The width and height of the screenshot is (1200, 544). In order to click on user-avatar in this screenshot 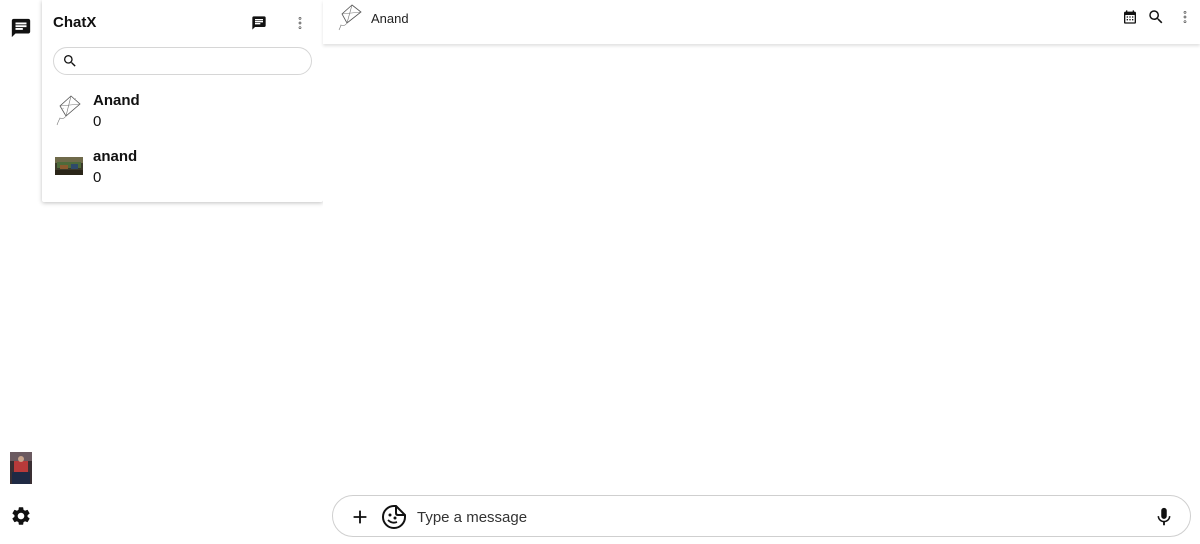, I will do `click(21, 468)`.